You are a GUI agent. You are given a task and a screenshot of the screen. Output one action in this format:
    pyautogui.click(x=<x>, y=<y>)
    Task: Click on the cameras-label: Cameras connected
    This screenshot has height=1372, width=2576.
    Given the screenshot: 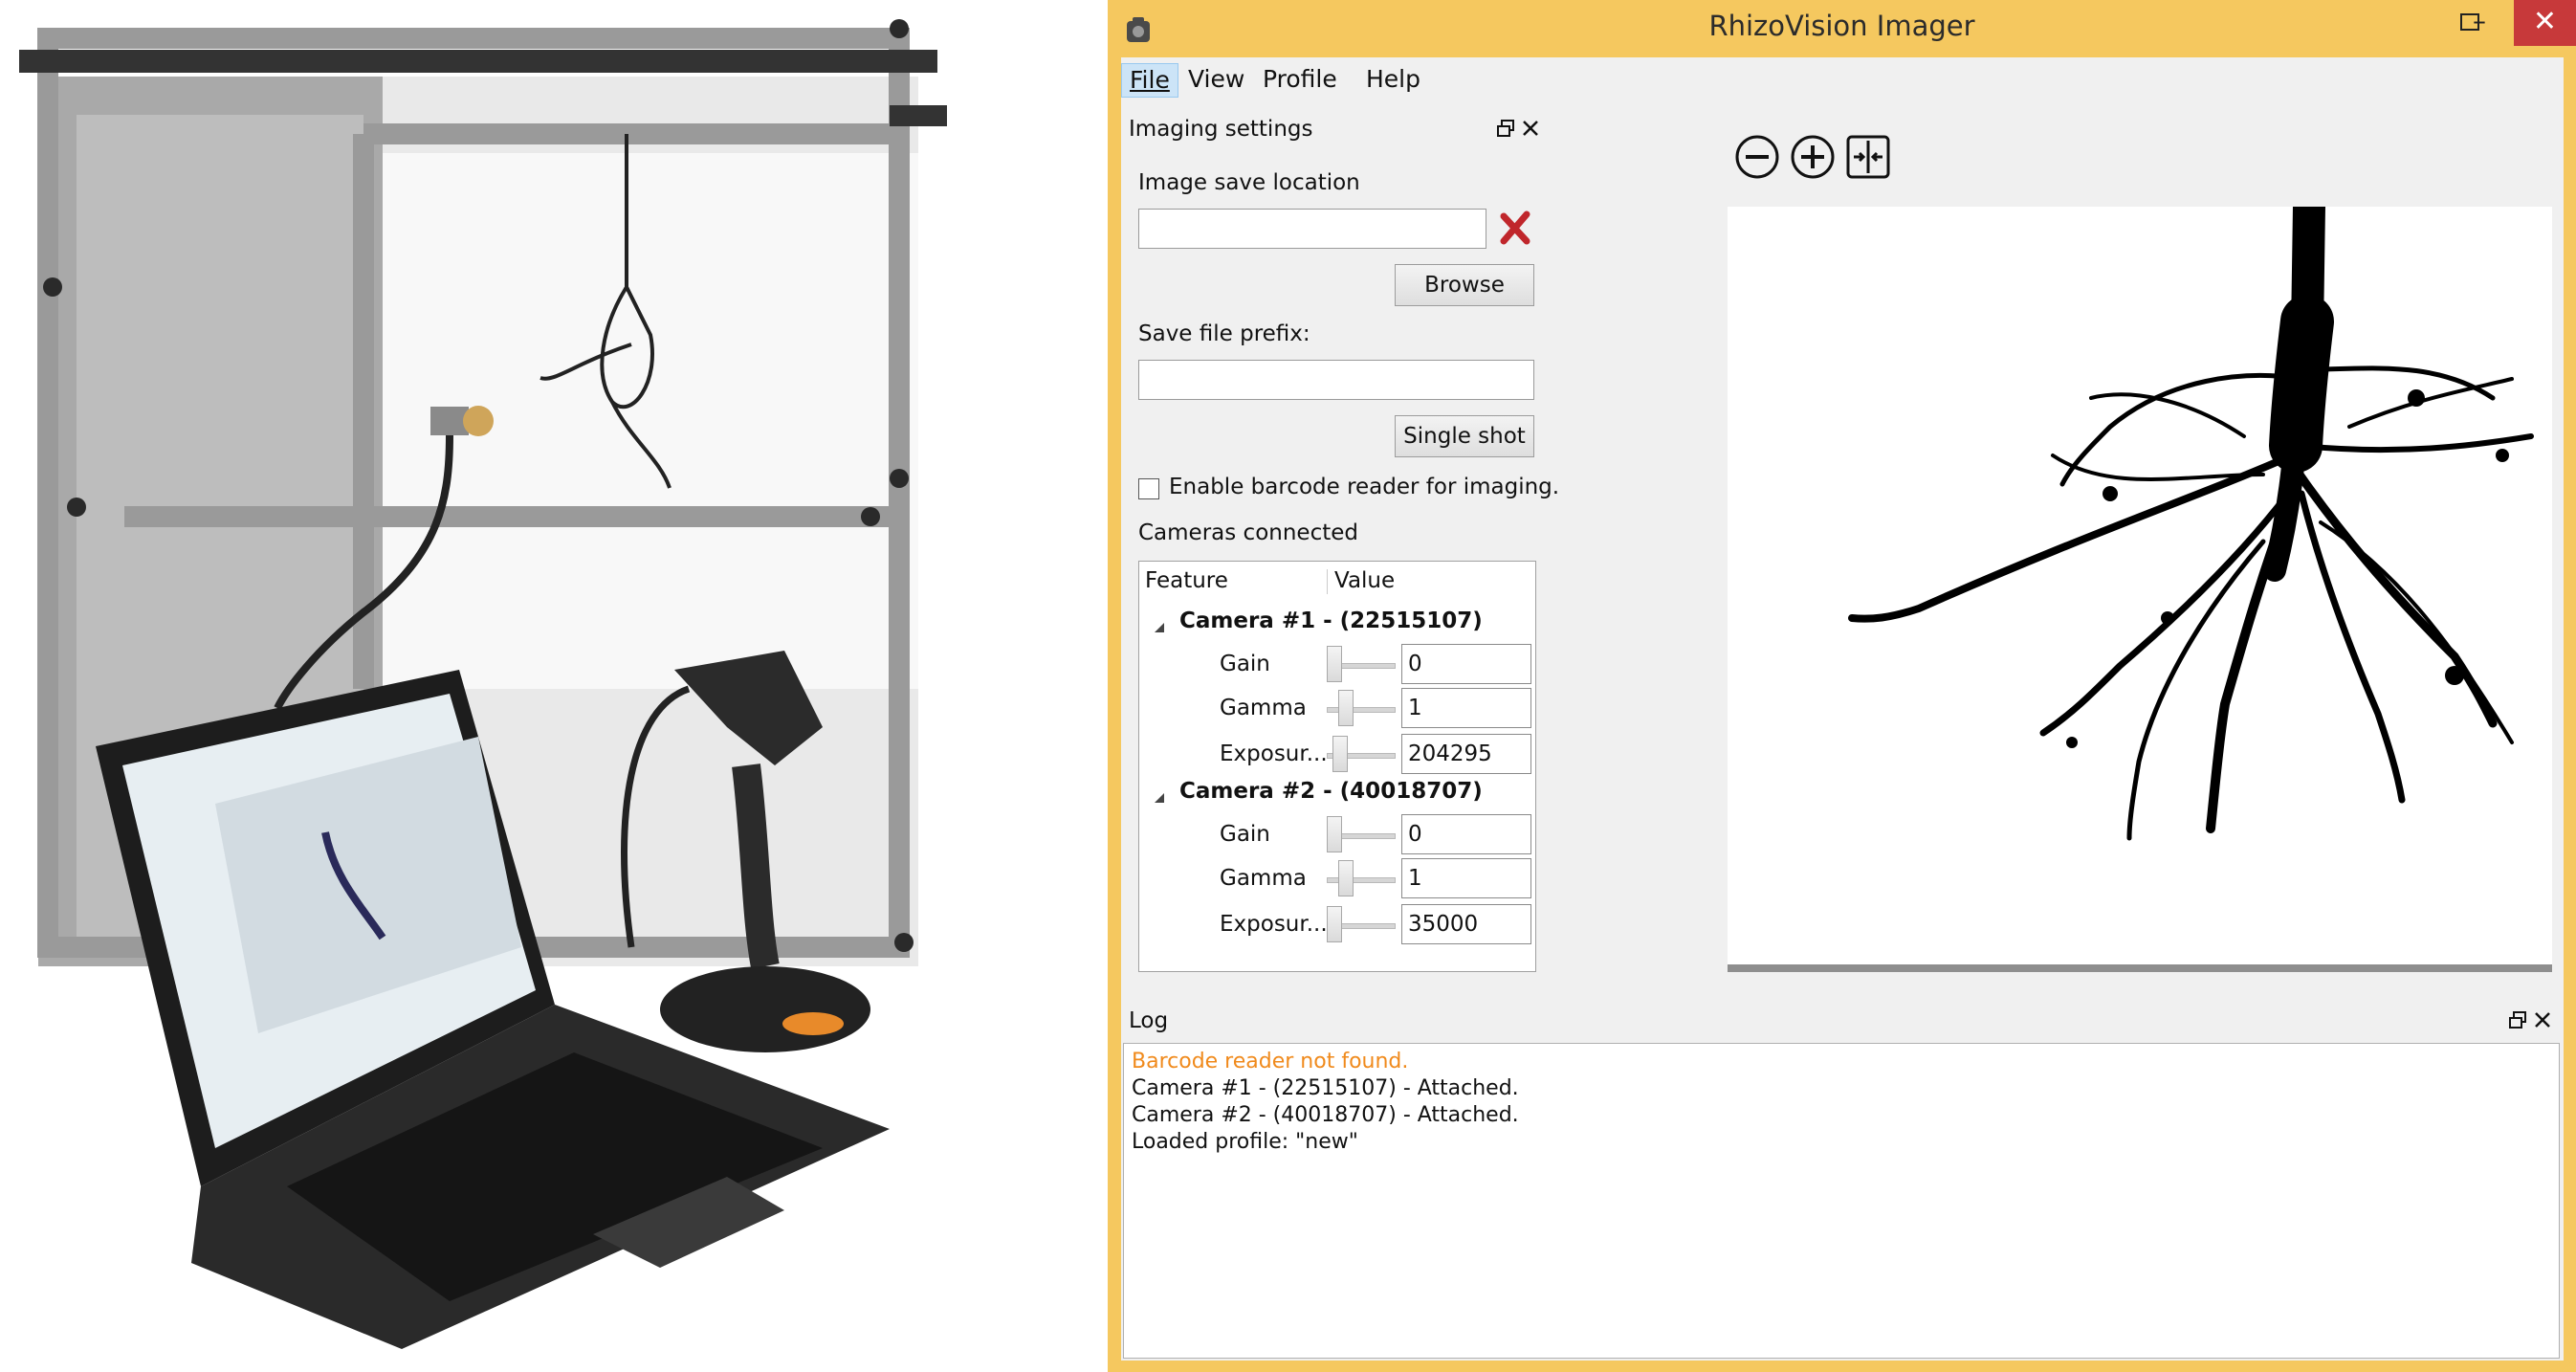 What is the action you would take?
    pyautogui.click(x=1248, y=532)
    